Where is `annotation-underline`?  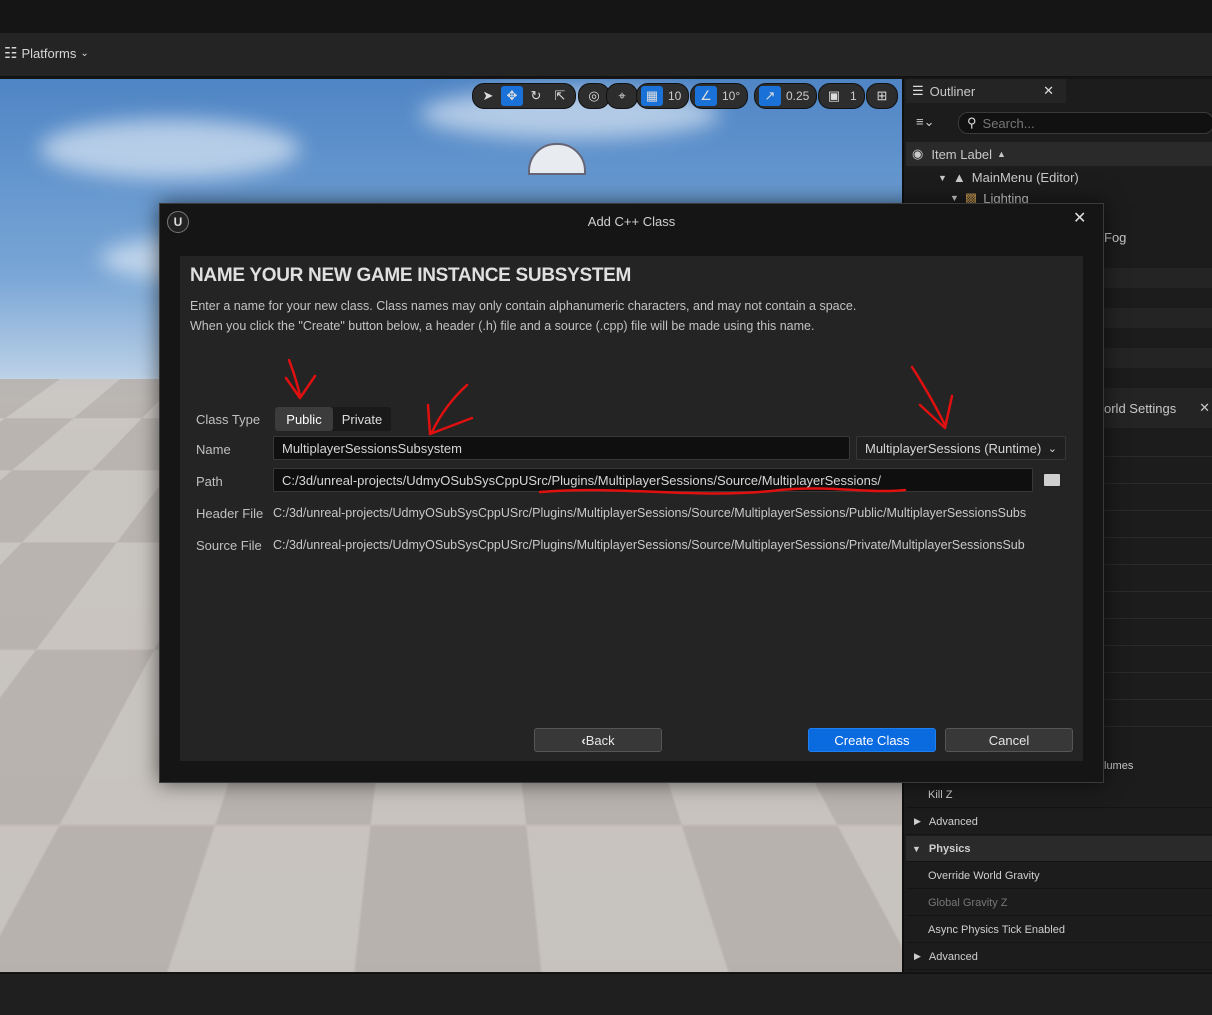 annotation-underline is located at coordinates (722, 491).